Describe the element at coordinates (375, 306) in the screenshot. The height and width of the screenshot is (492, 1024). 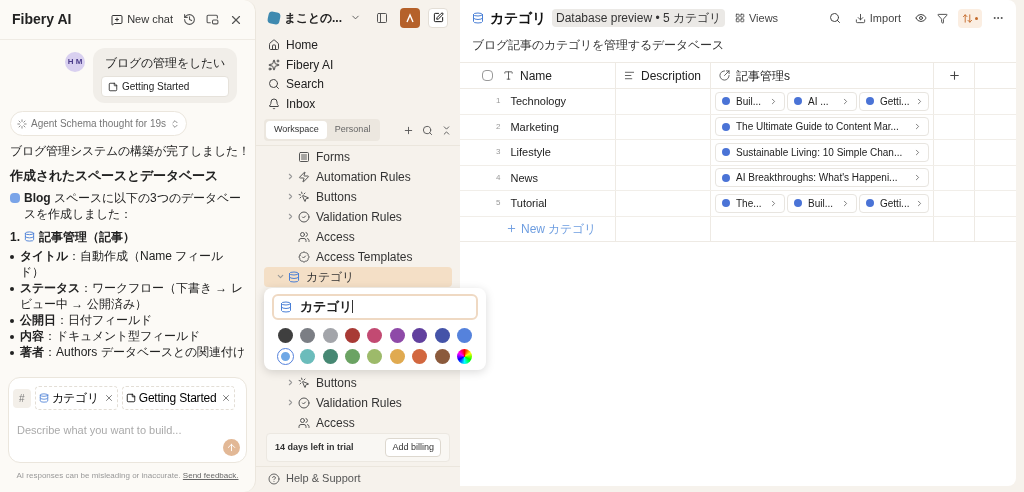
I see `name-field: カテゴリ` at that location.